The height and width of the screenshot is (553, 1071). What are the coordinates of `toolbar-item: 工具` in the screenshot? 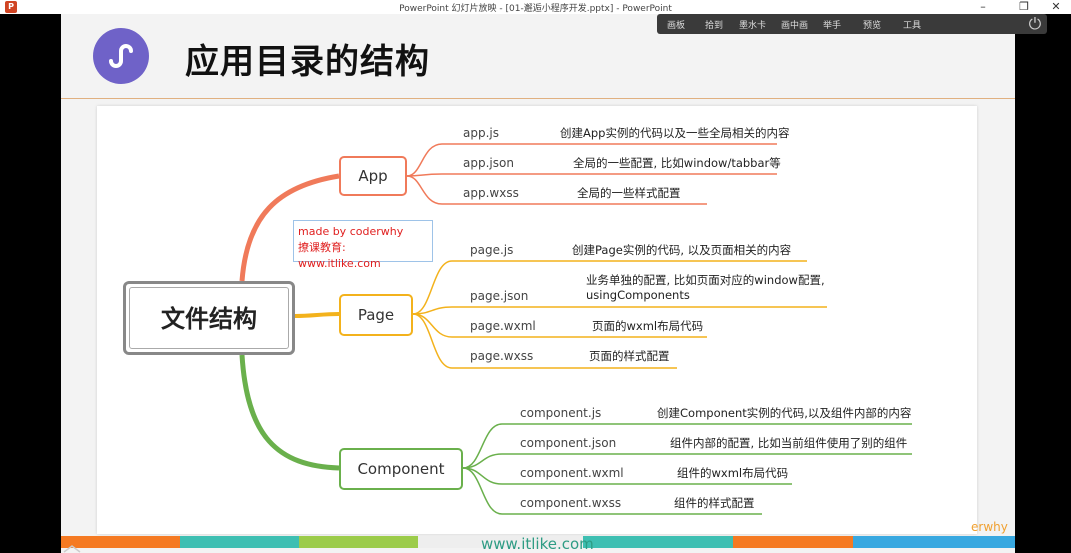 It's located at (912, 24).